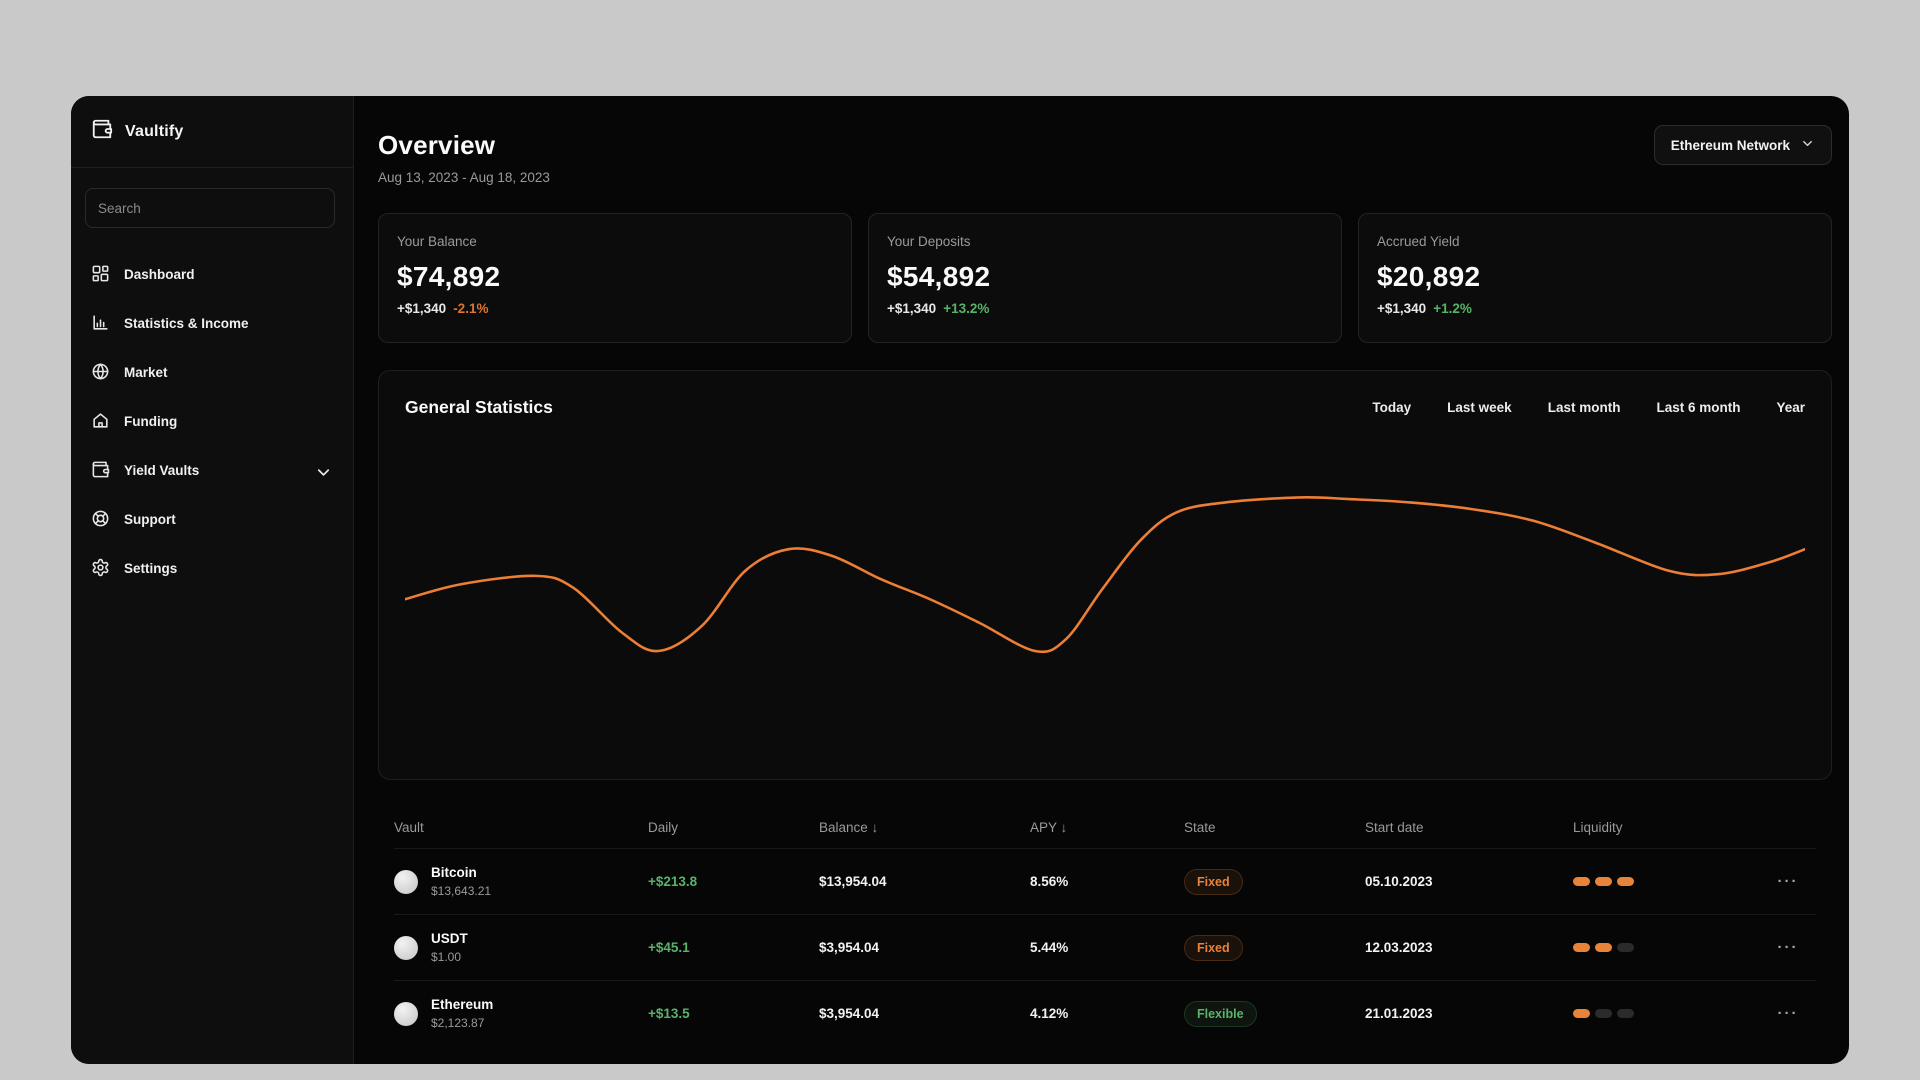  Describe the element at coordinates (939, 276) in the screenshot. I see `stat-card-value: $54,892` at that location.